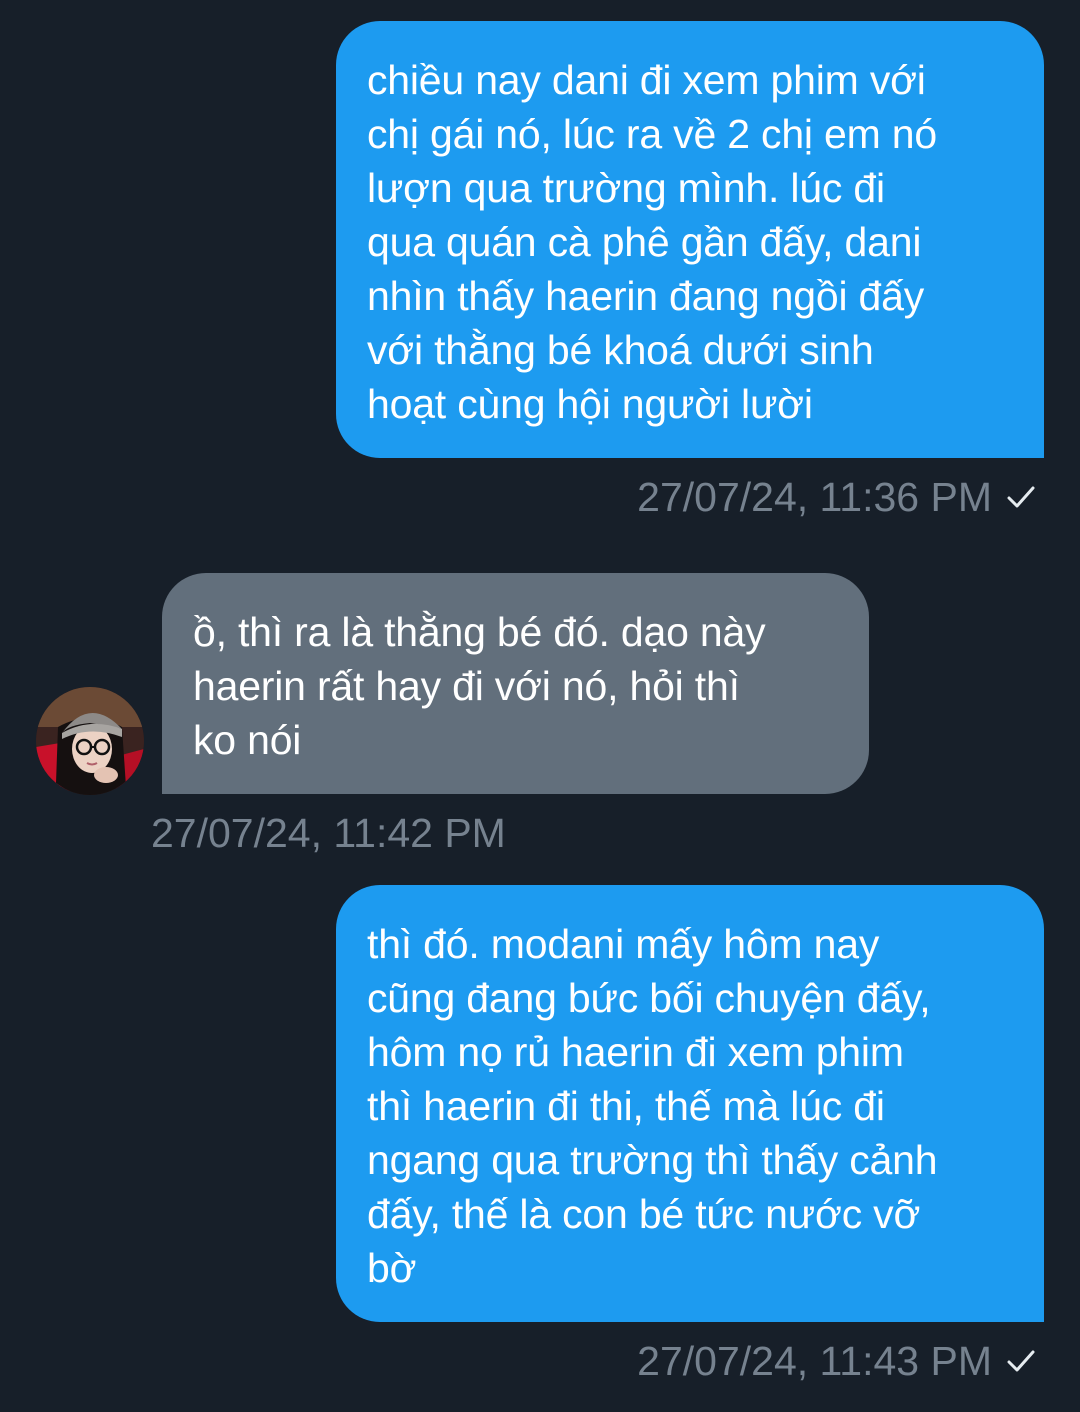 Image resolution: width=1080 pixels, height=1412 pixels. Describe the element at coordinates (814, 1361) in the screenshot. I see `message-timestamp: 27/07/24, 11:43 PM` at that location.